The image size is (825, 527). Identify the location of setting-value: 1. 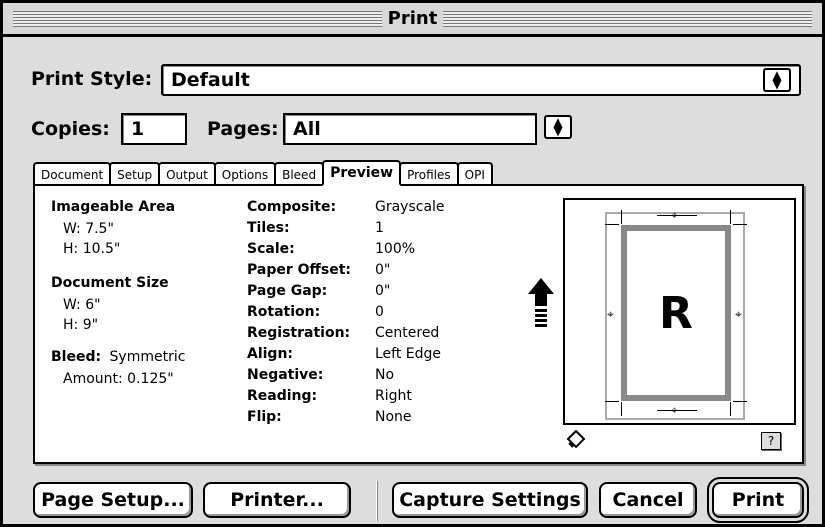
(379, 228).